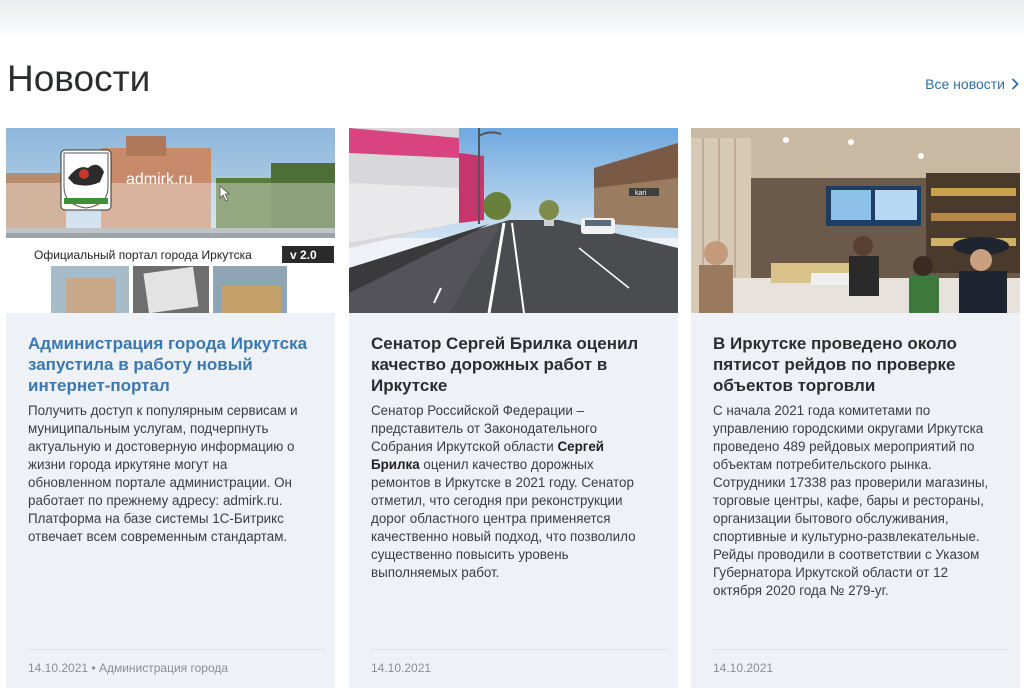 This screenshot has width=1024, height=688. I want to click on news-source: Администрация города, so click(163, 668).